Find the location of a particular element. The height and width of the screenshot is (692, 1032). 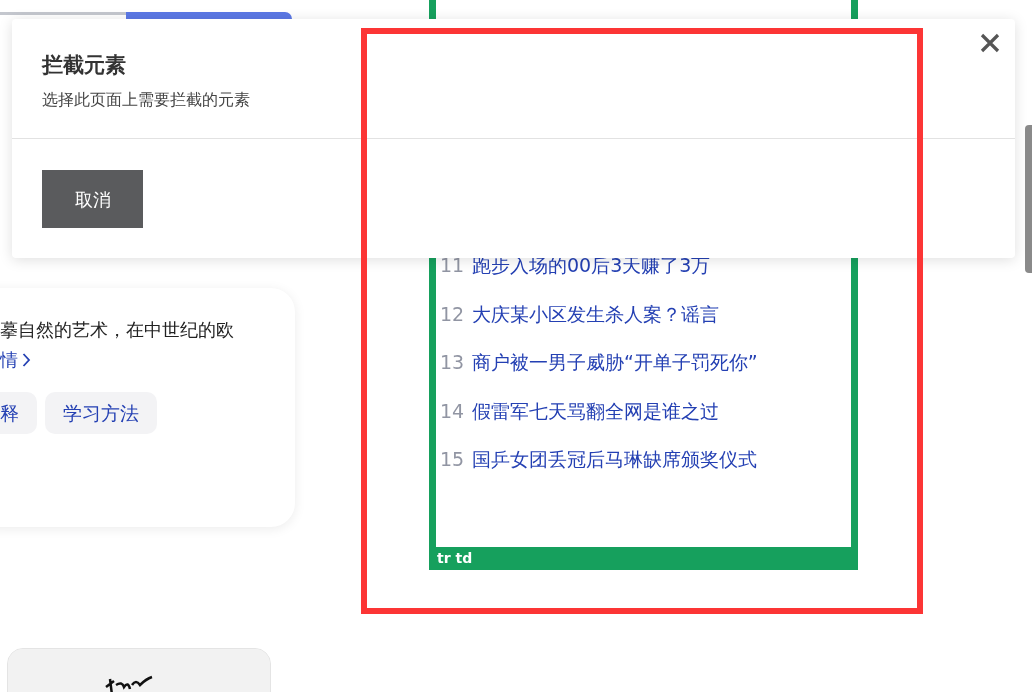

close-icon is located at coordinates (990, 43).